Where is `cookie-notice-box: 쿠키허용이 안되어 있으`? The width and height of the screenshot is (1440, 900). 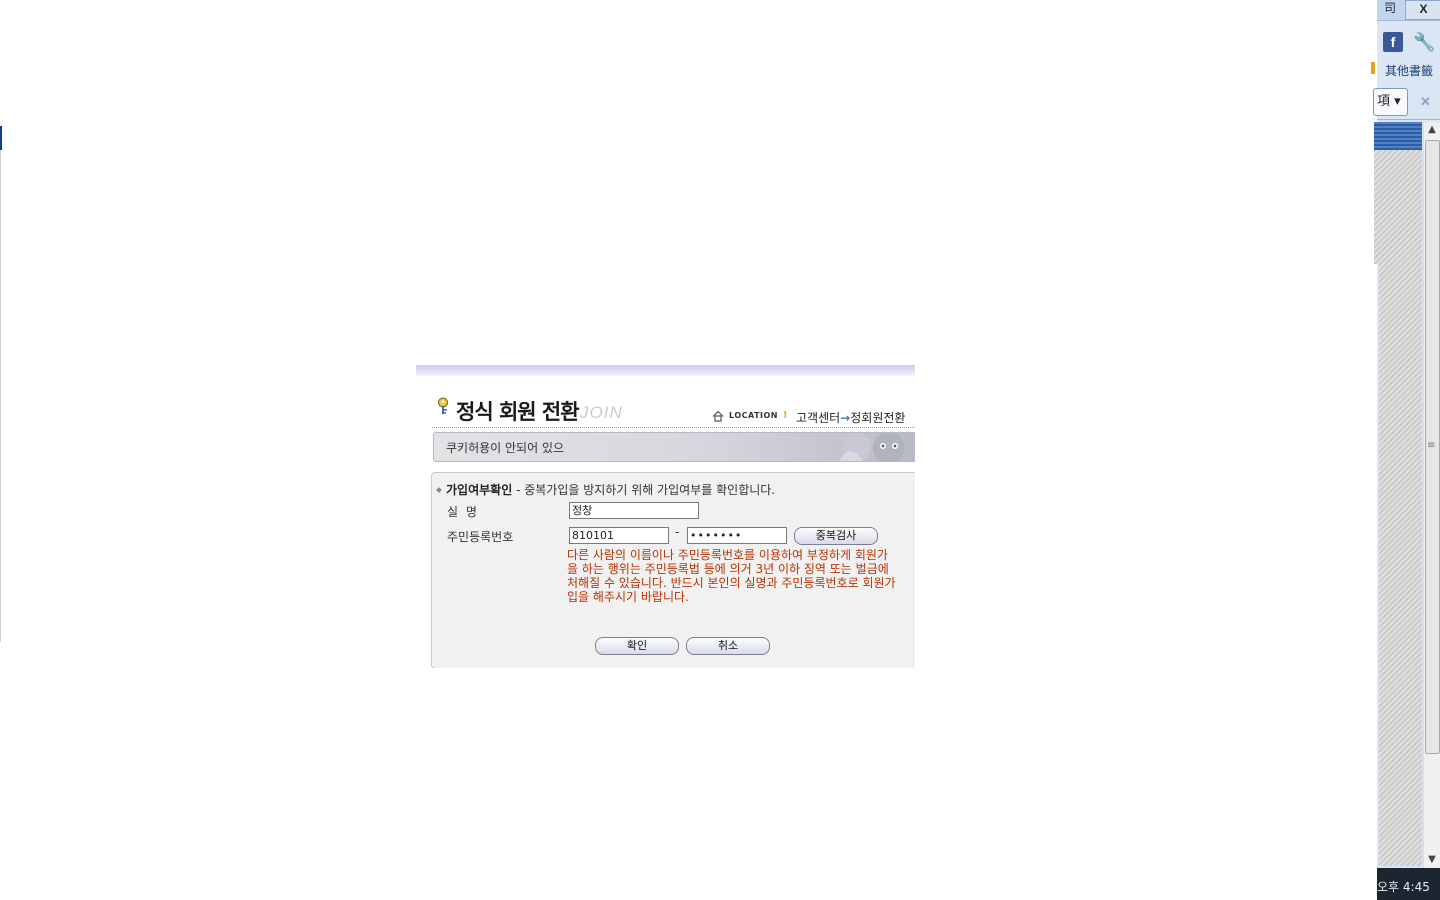
cookie-notice-box: 쿠키허용이 안되어 있으 is located at coordinates (674, 447).